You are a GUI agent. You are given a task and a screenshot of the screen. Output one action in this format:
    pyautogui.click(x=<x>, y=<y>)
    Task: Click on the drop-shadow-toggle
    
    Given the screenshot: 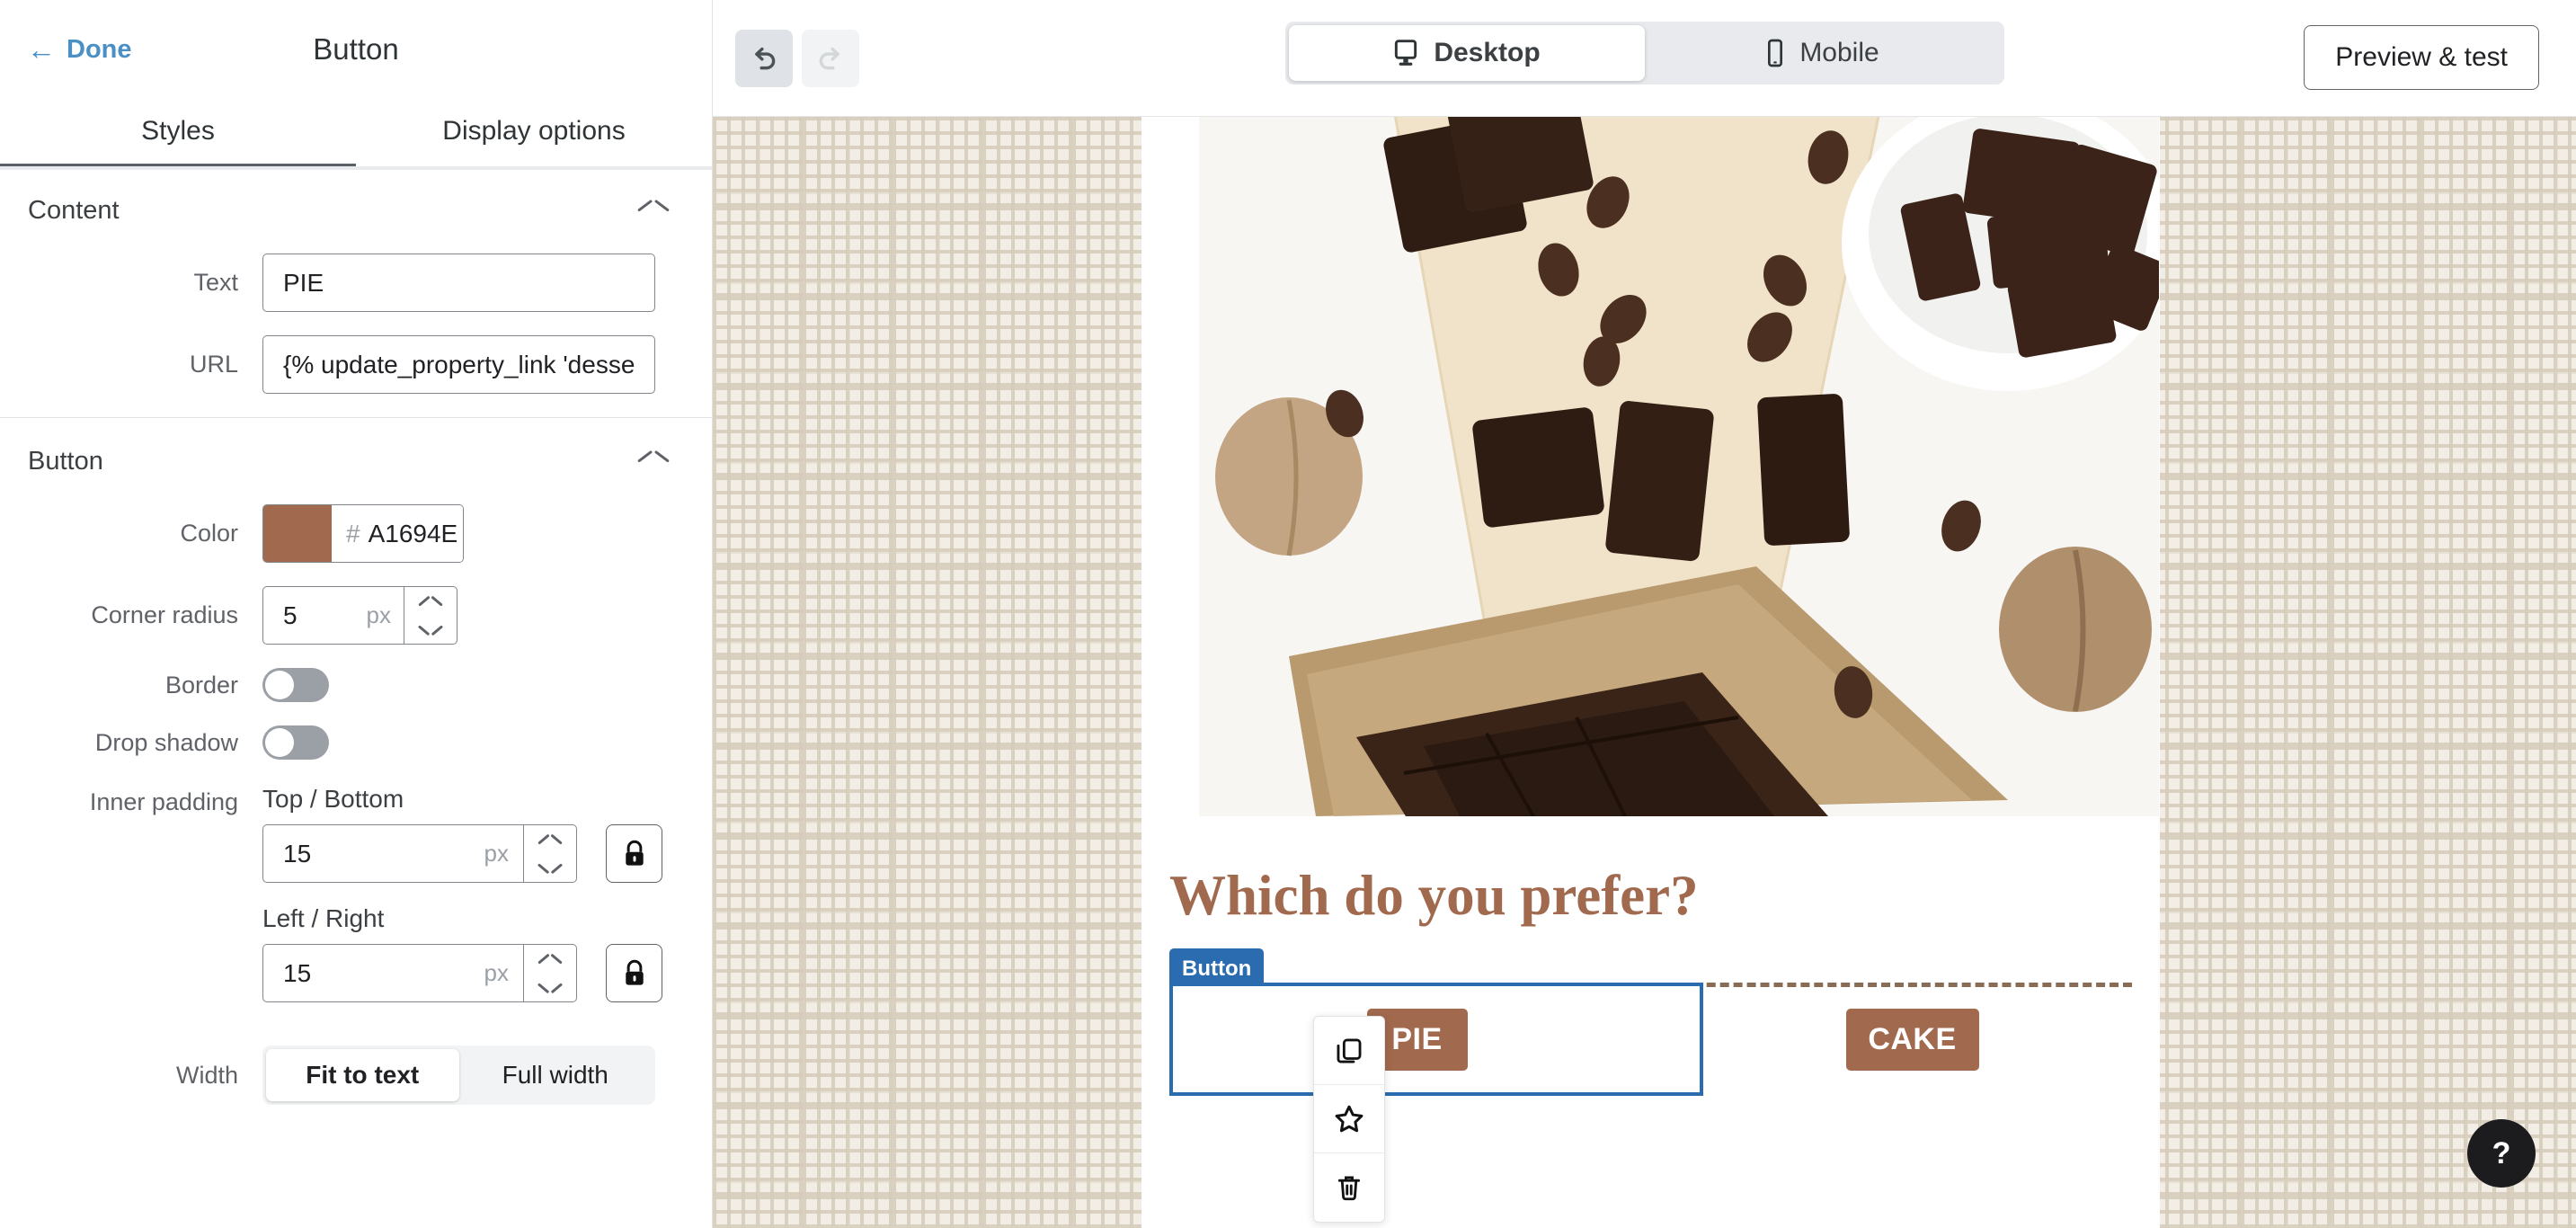 What is the action you would take?
    pyautogui.click(x=295, y=742)
    